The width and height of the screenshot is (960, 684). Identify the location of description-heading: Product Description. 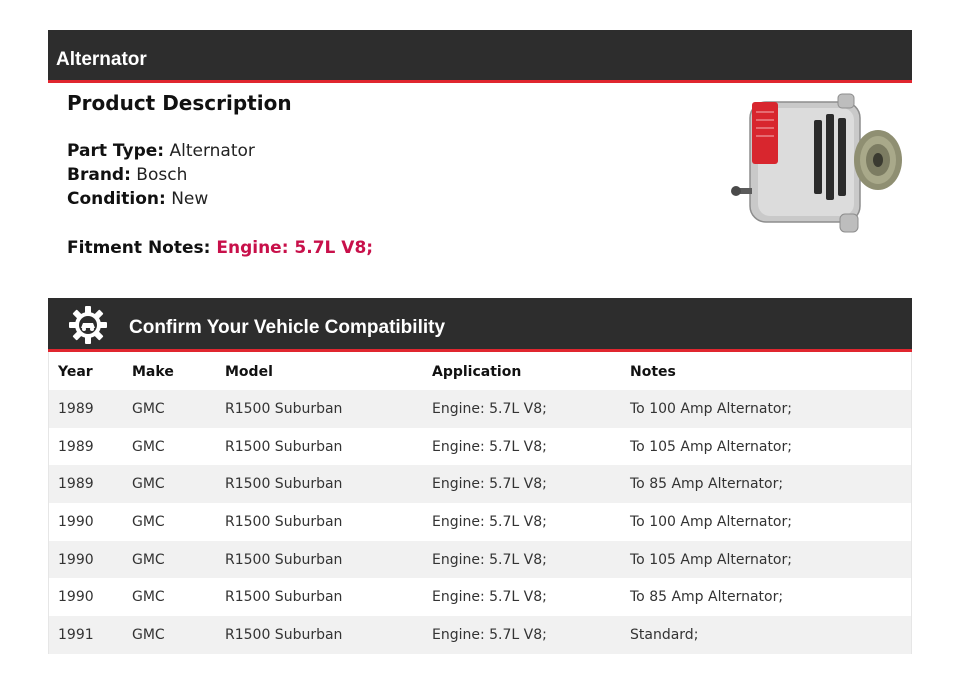
(179, 103).